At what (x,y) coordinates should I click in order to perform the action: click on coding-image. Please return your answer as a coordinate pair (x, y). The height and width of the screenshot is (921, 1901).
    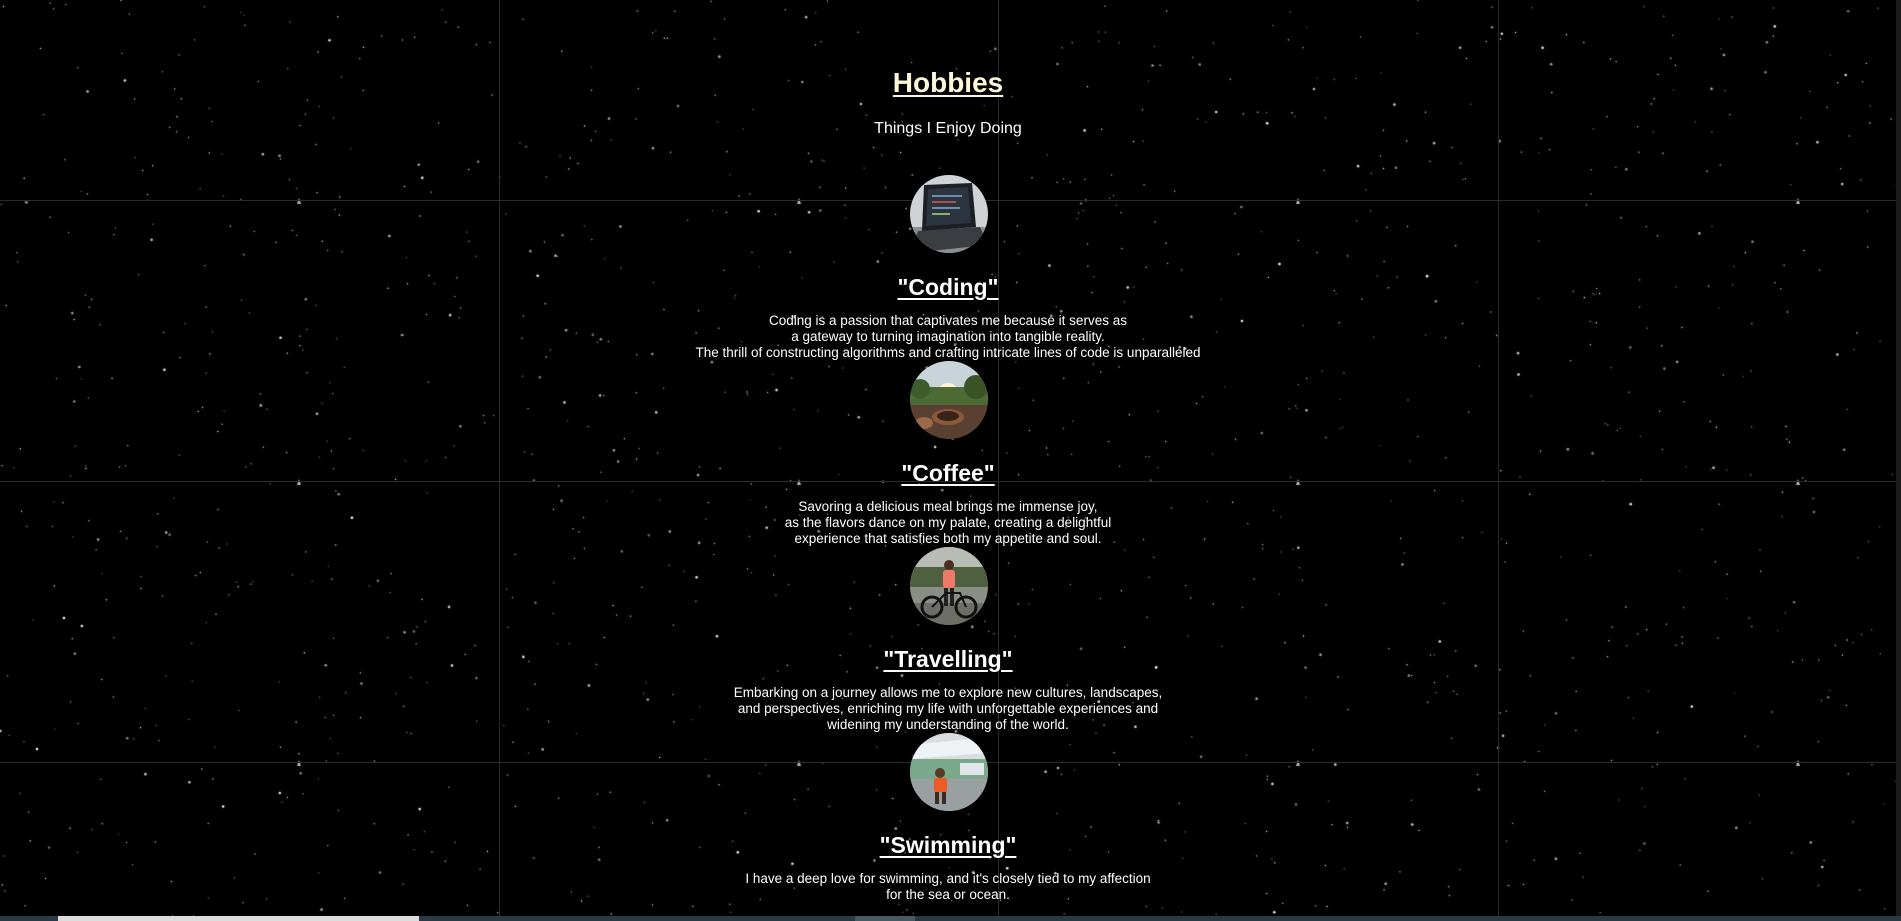
    Looking at the image, I should click on (949, 214).